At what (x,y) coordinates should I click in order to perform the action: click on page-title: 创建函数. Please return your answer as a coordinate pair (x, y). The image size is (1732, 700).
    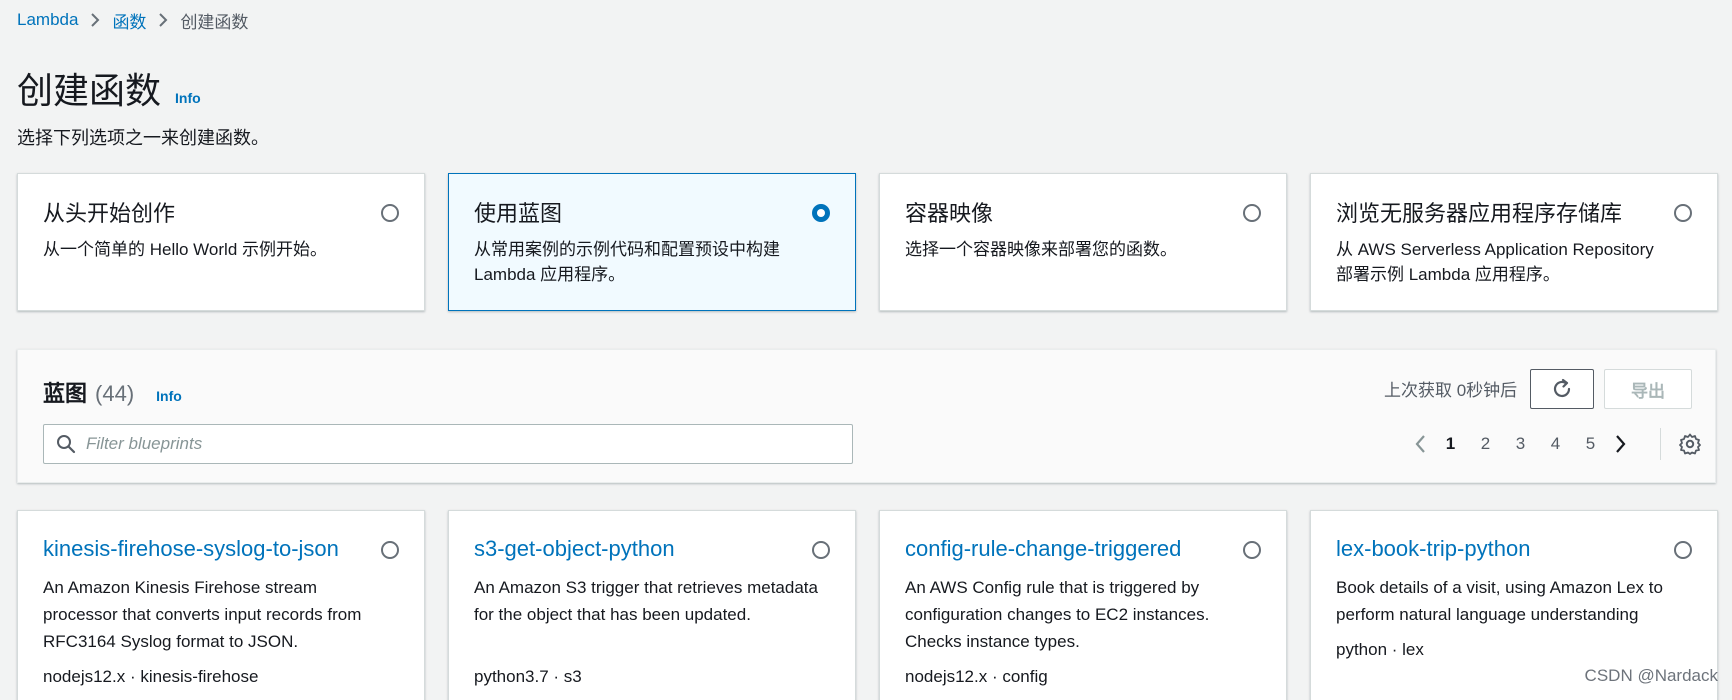
    Looking at the image, I should click on (89, 90).